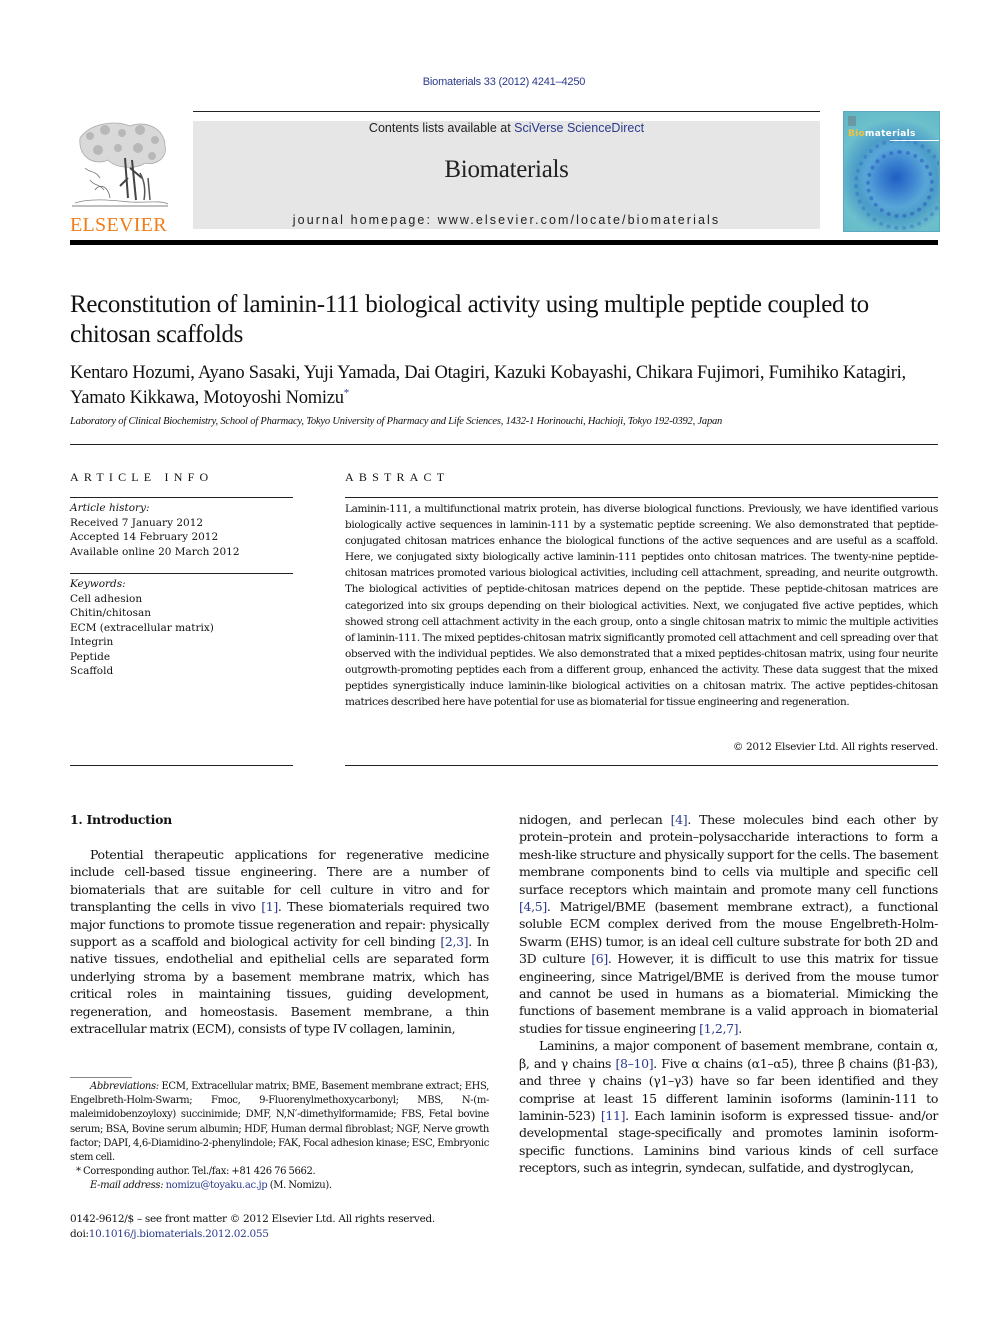 Image resolution: width=992 pixels, height=1323 pixels. I want to click on abbreviations-label: Abbreviations:, so click(124, 1086).